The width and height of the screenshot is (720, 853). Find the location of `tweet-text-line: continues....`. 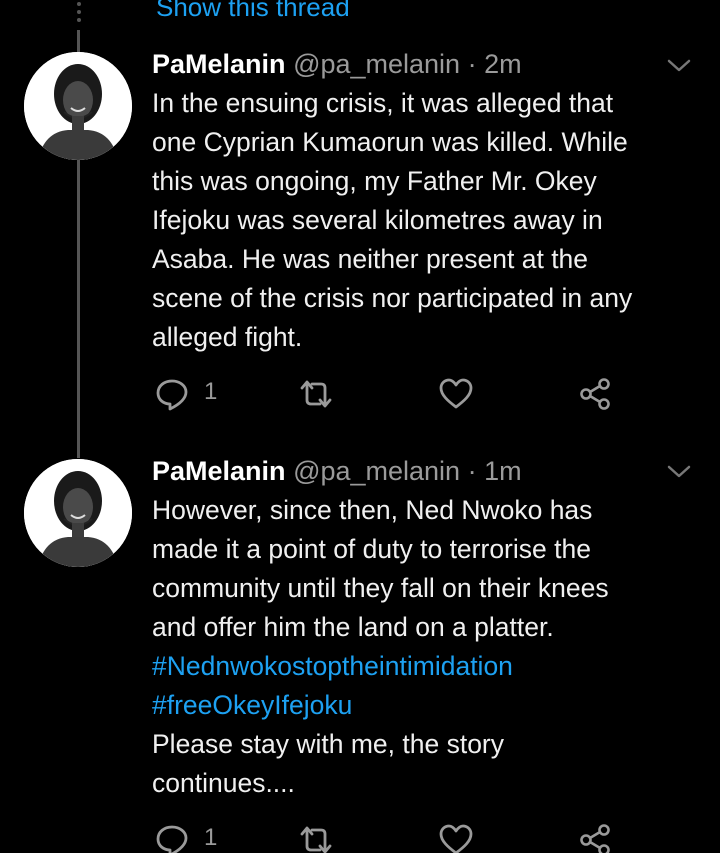

tweet-text-line: continues.... is located at coordinates (223, 783).